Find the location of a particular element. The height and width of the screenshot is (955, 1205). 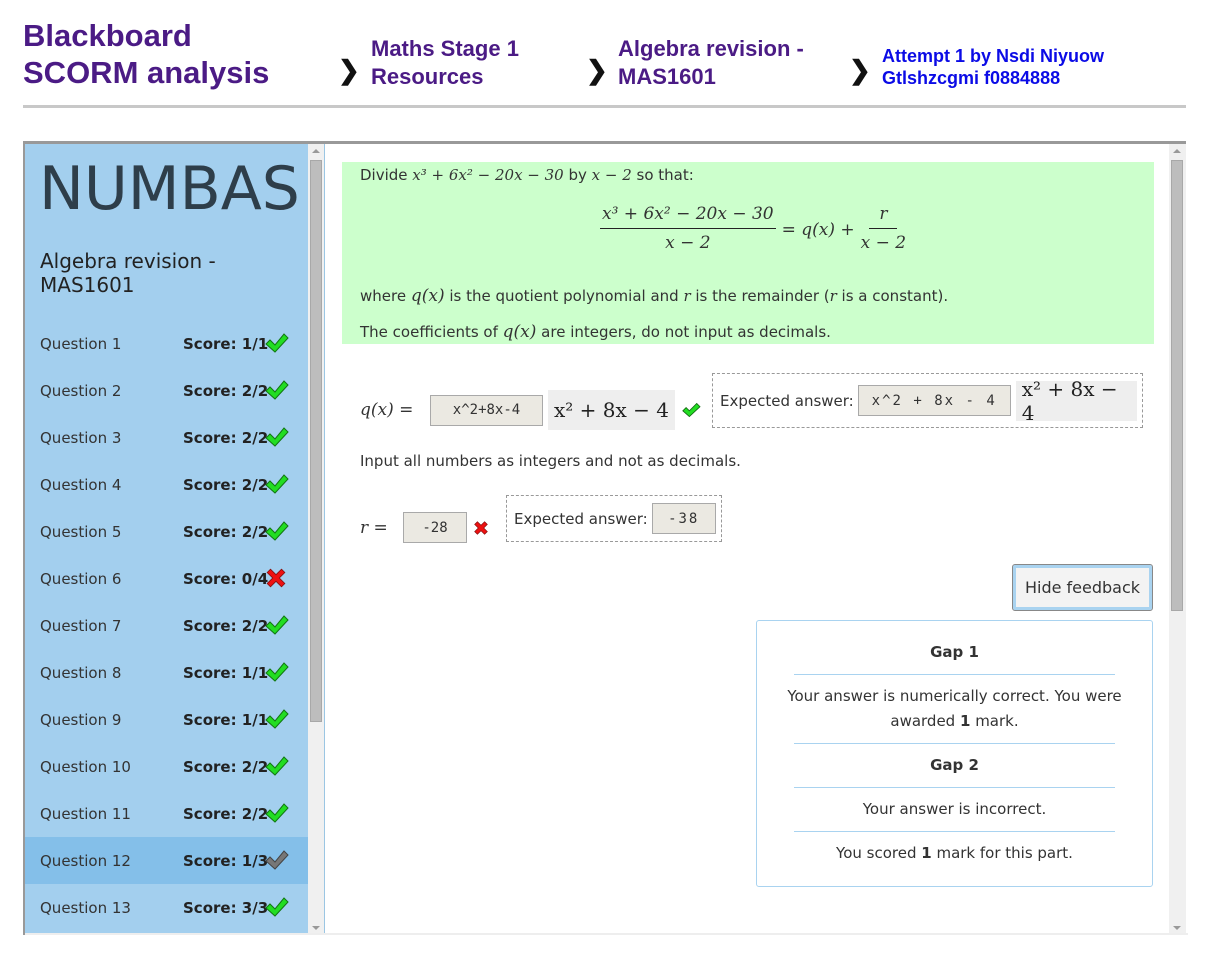

sidebar-question-item: Question 5 Score: 2/2 is located at coordinates (166, 531).